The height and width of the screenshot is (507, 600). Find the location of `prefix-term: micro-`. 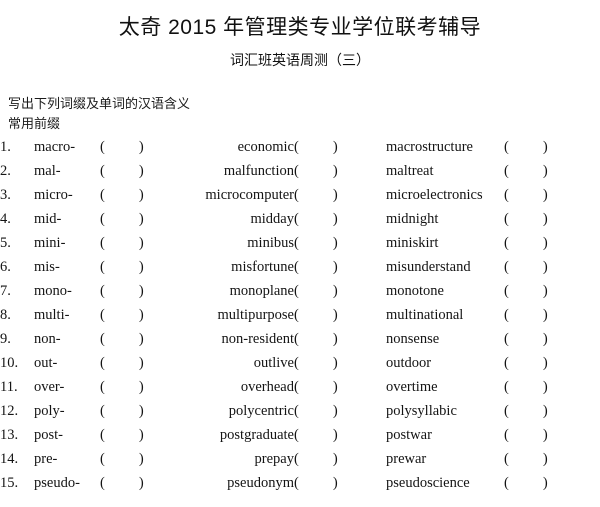

prefix-term: micro- is located at coordinates (53, 194).